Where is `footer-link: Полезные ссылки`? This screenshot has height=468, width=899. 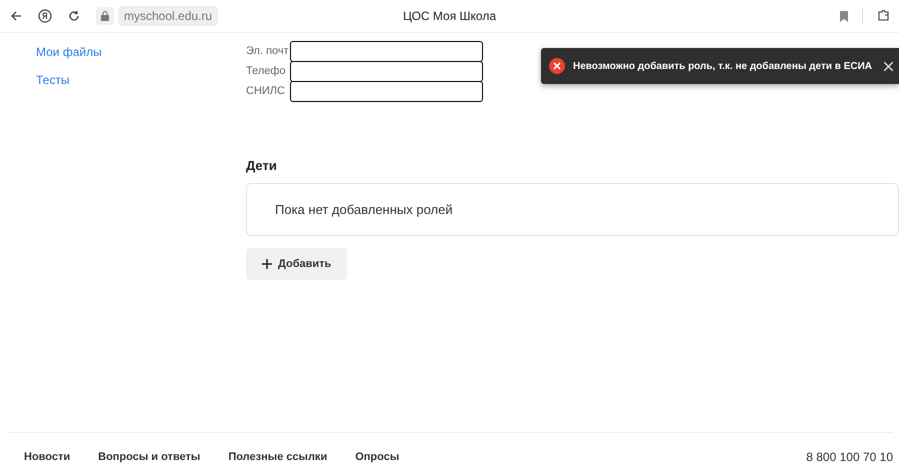
footer-link: Полезные ссылки is located at coordinates (278, 456).